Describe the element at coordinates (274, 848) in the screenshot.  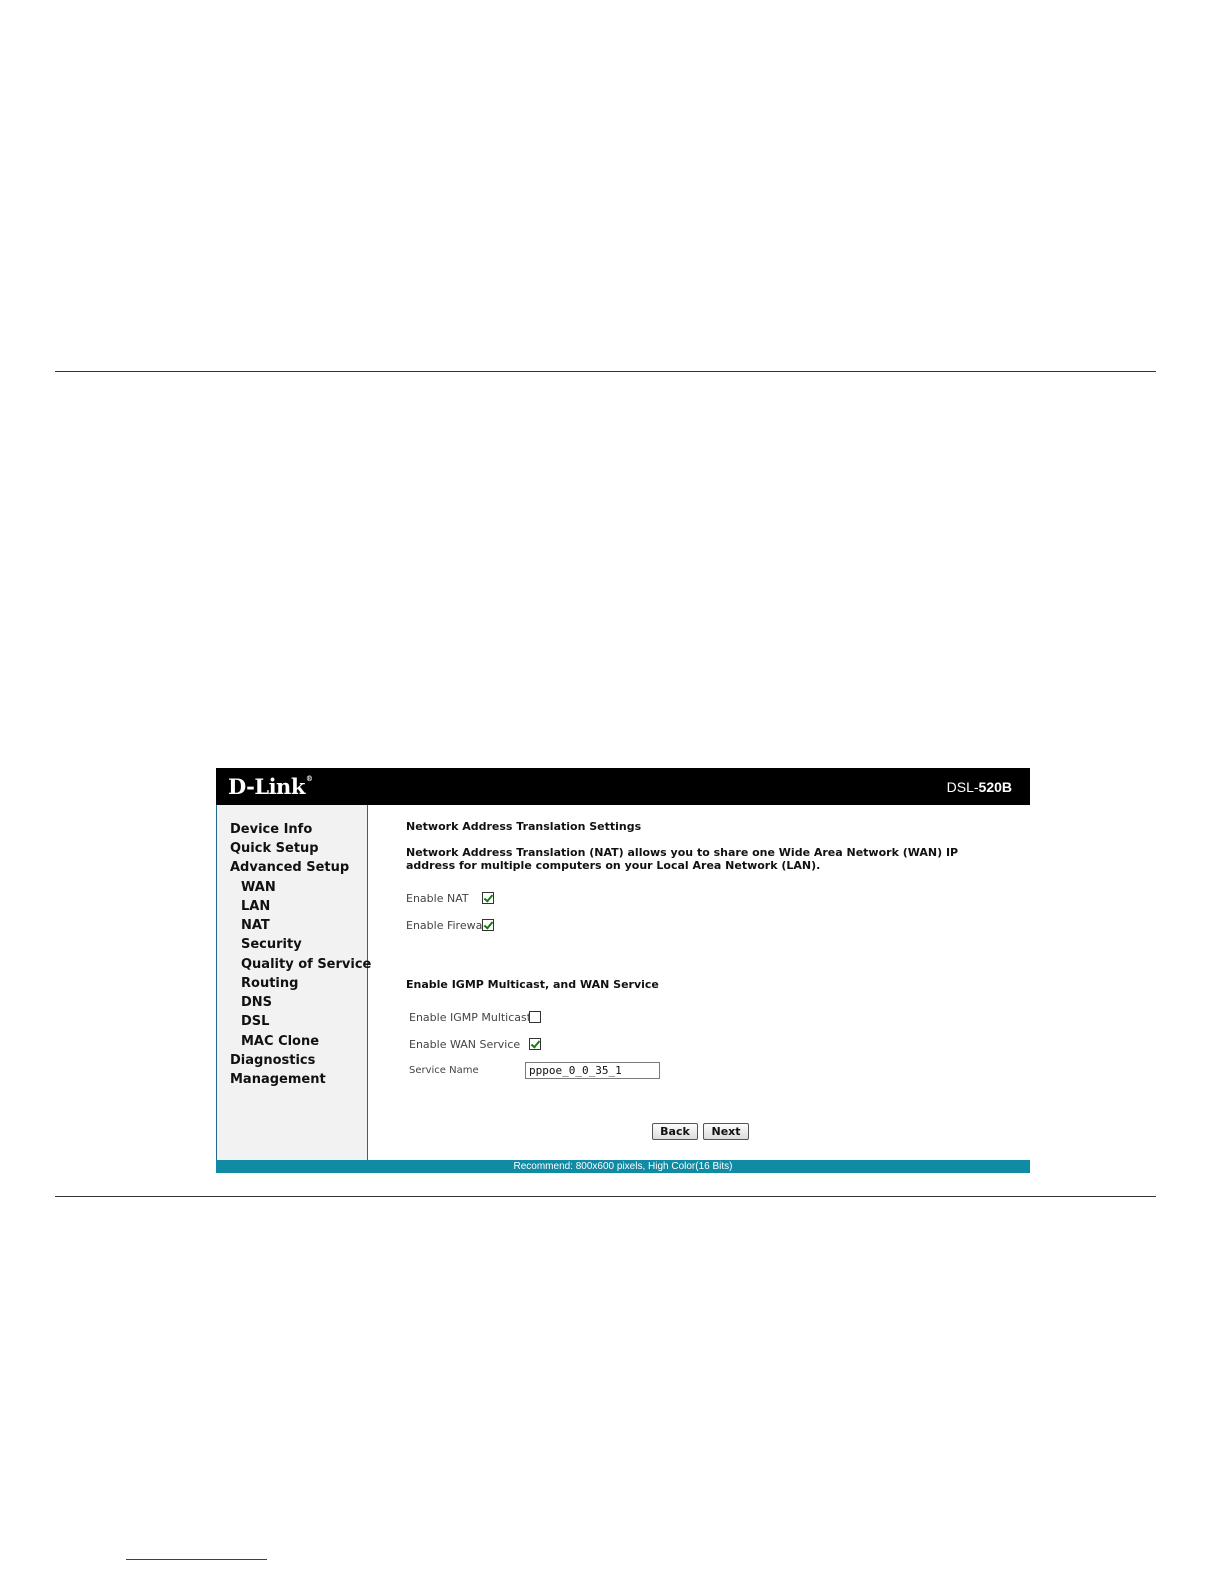
I see `sidebar-item-quick-setup: Quick Setup` at that location.